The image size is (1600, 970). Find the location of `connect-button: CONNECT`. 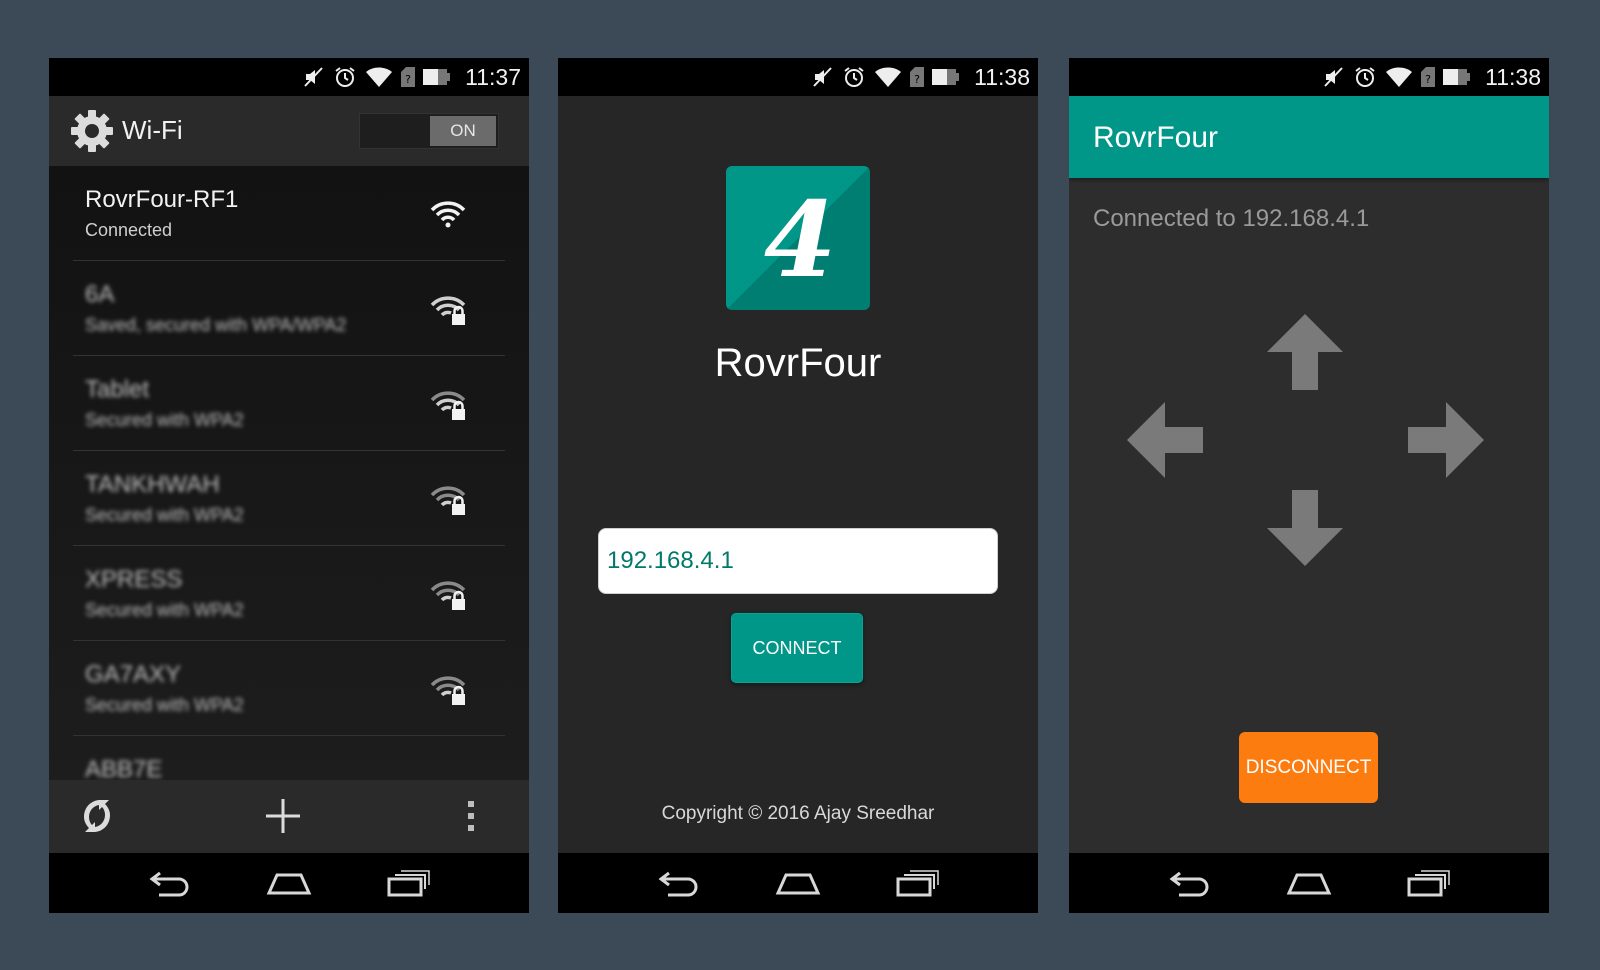

connect-button: CONNECT is located at coordinates (797, 648).